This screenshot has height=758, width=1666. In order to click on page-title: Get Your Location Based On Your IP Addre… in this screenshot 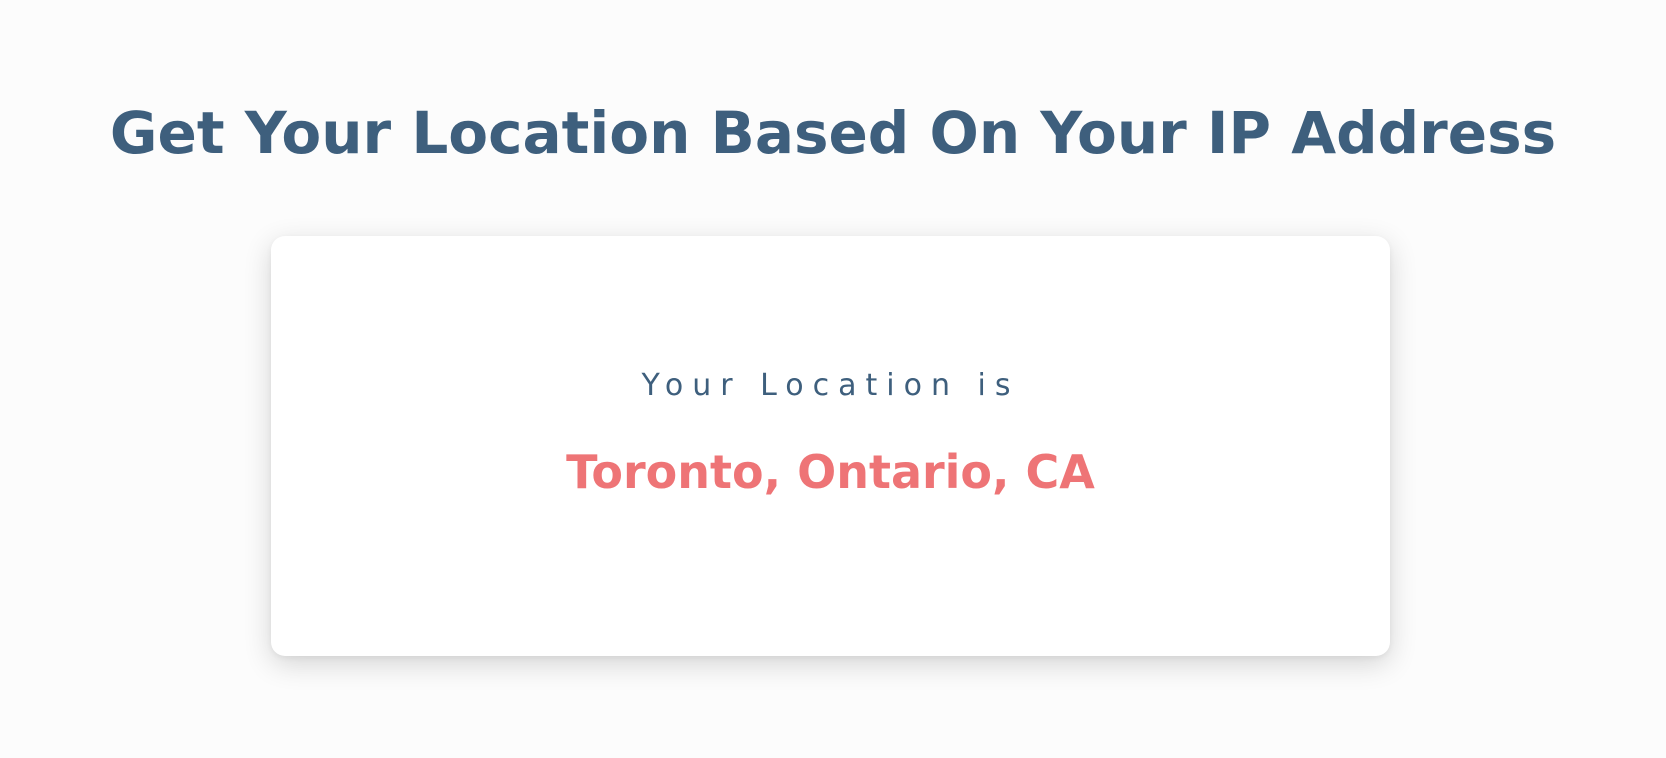, I will do `click(833, 133)`.